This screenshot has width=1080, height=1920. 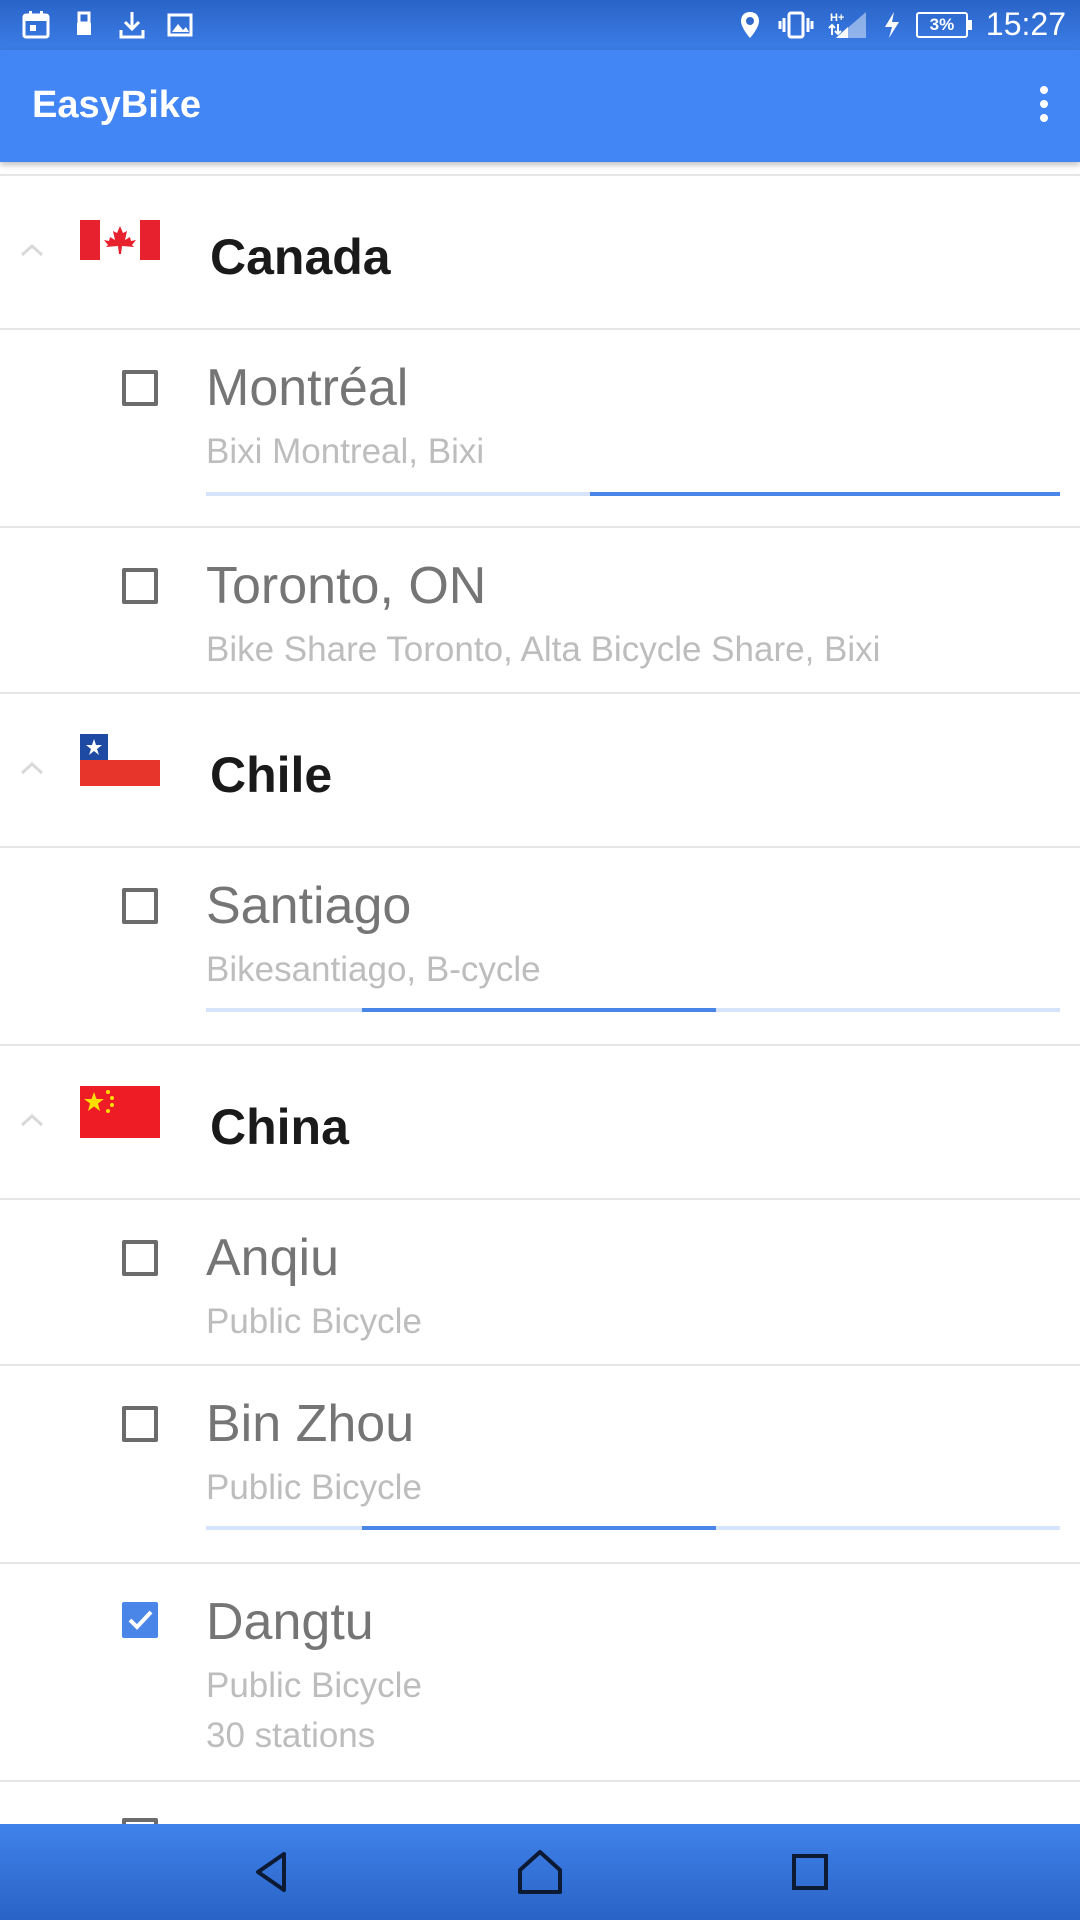 I want to click on navigation-bar, so click(x=540, y=1872).